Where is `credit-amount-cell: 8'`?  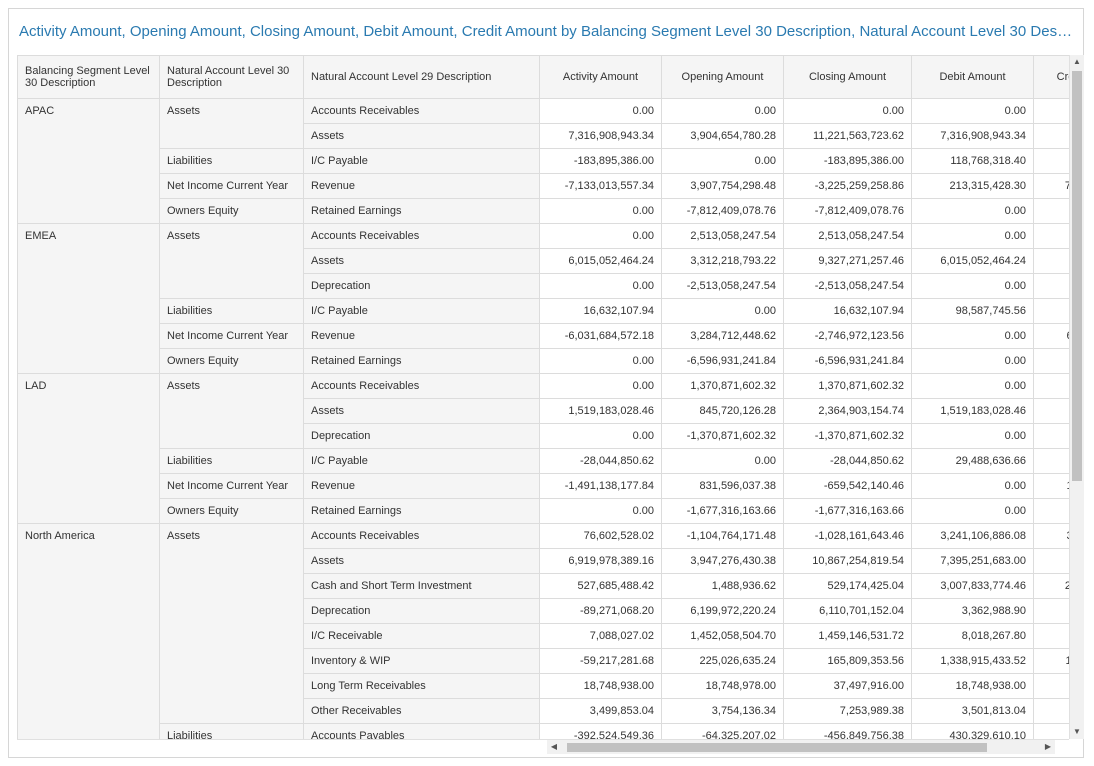
credit-amount-cell: 8' is located at coordinates (1051, 311).